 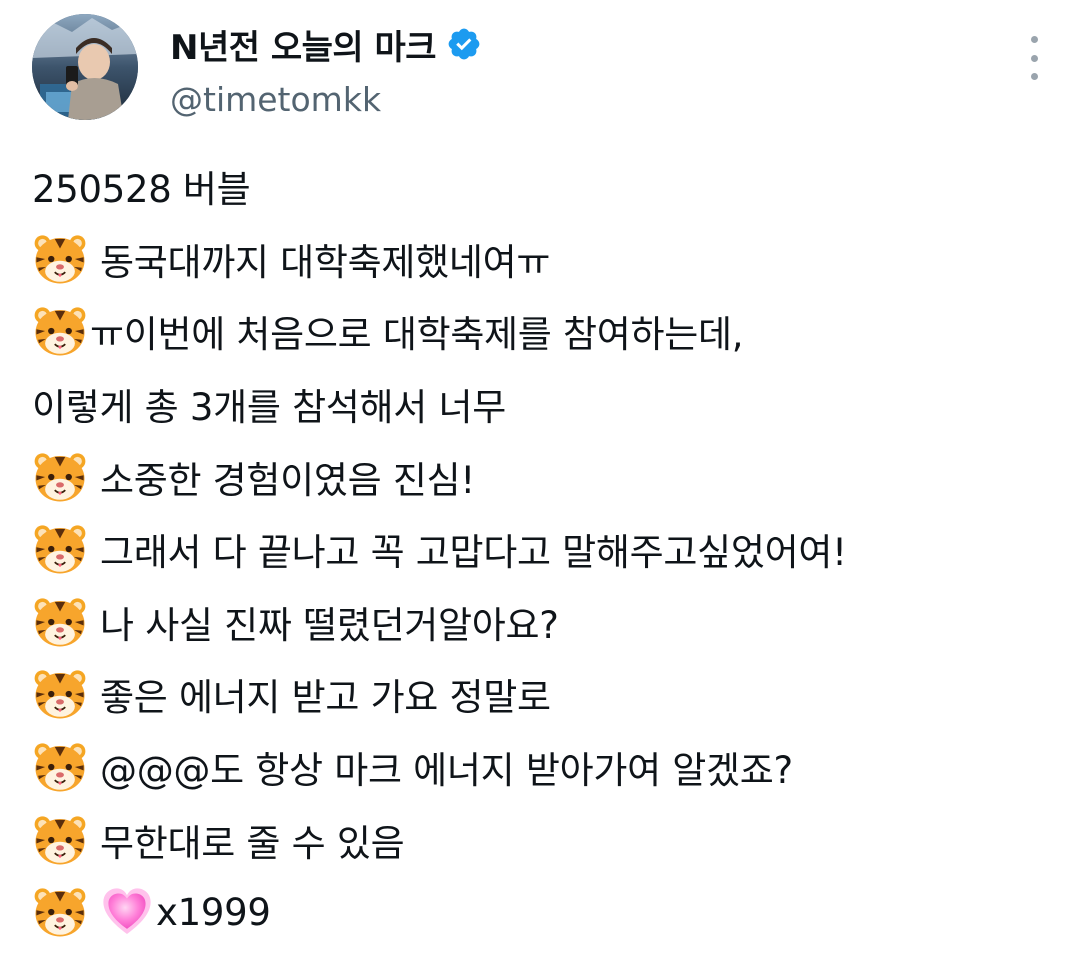 I want to click on avatar-photo-icon, so click(x=85, y=67).